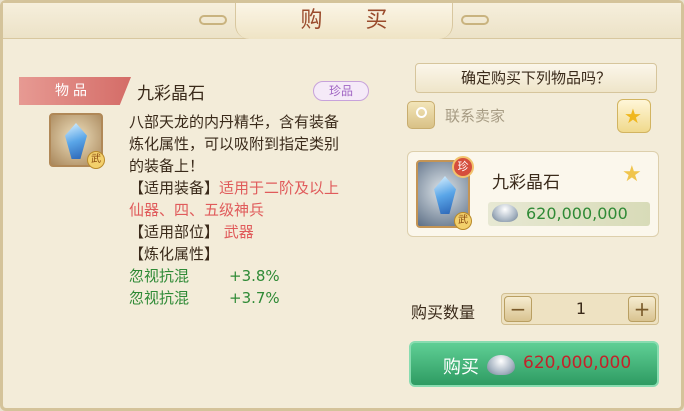 This screenshot has width=684, height=411. Describe the element at coordinates (533, 194) in the screenshot. I see `item-card: 珍 武 九彩晶石 ★ 620,000,000` at that location.